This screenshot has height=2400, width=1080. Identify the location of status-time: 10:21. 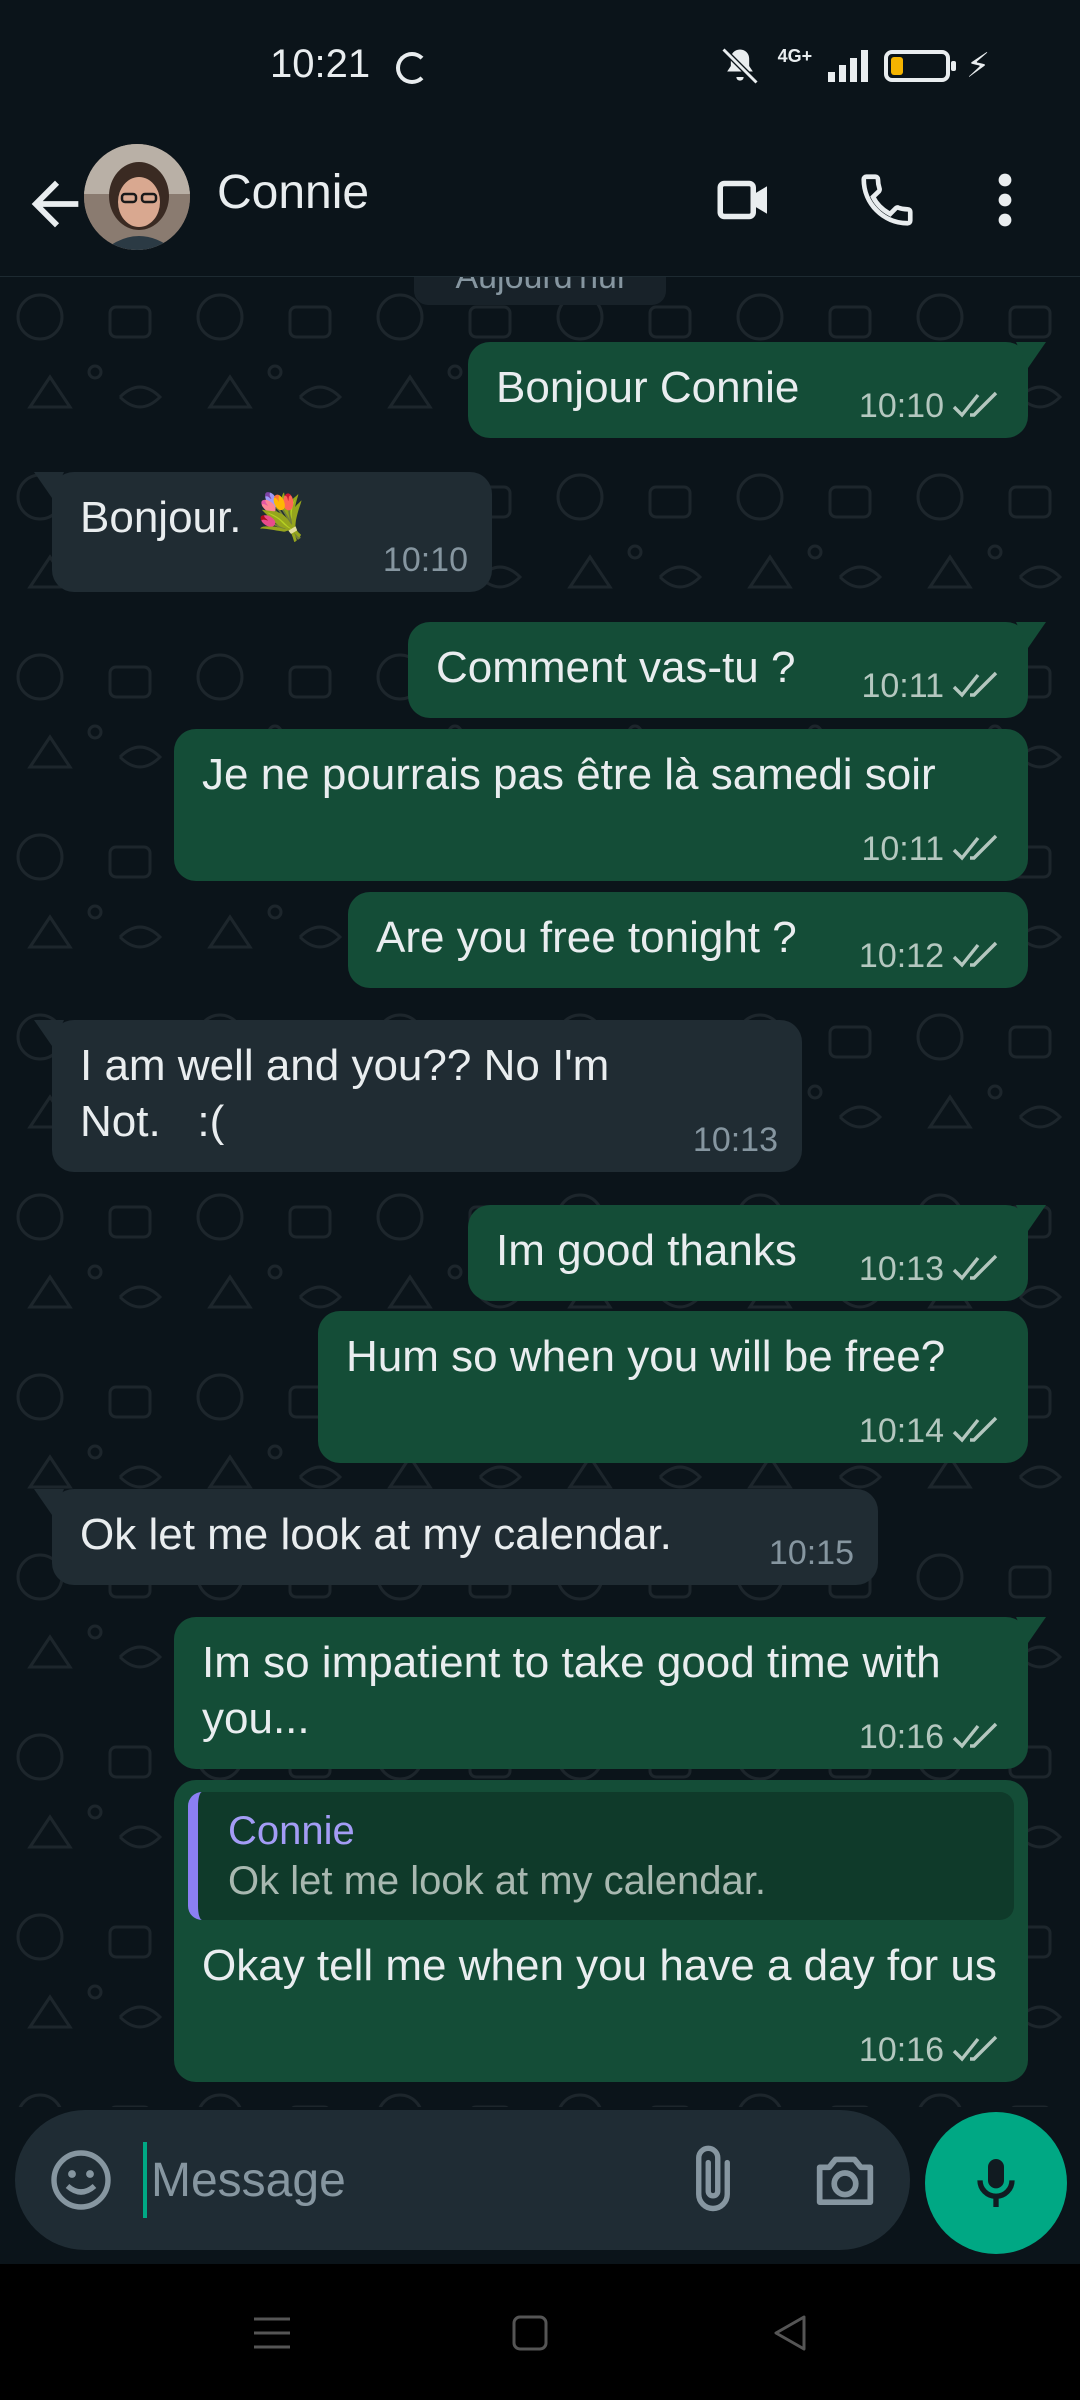
(320, 64).